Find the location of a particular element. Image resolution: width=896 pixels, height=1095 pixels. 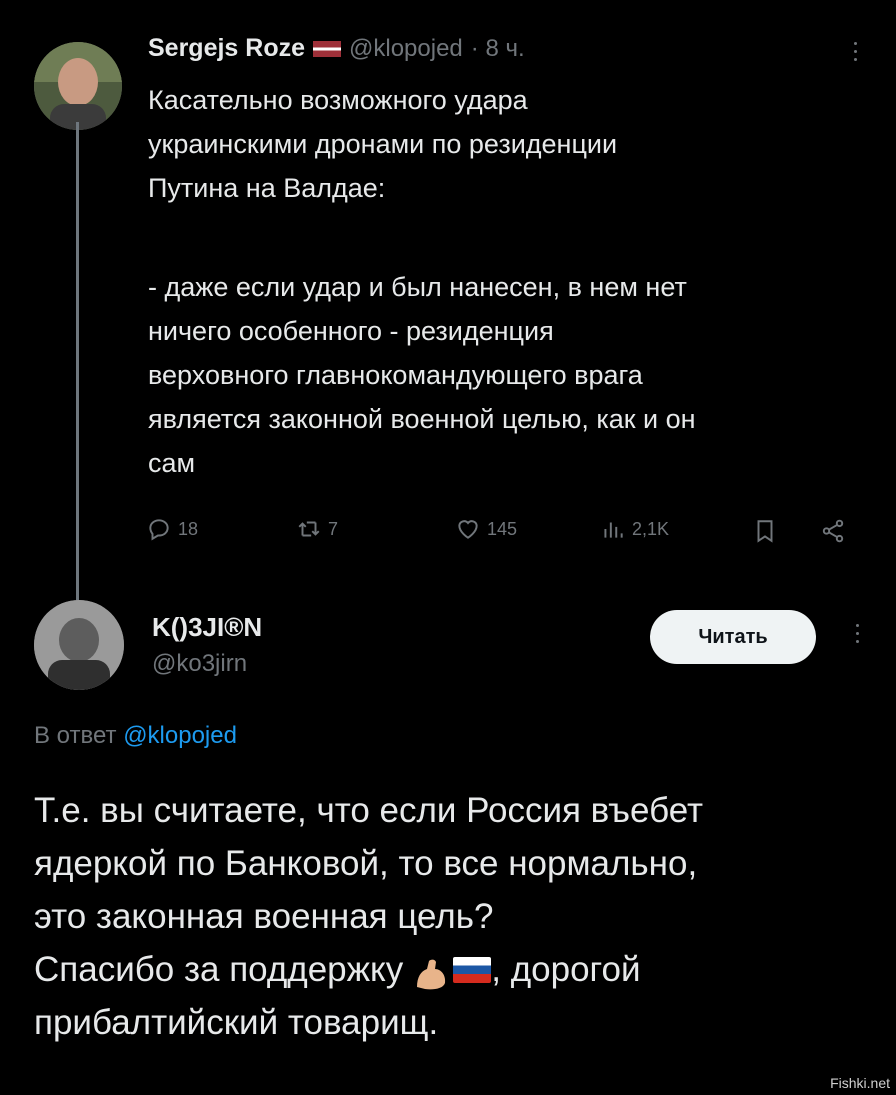

reply-line-4-start: Спасибо за поддержку is located at coordinates (219, 969).